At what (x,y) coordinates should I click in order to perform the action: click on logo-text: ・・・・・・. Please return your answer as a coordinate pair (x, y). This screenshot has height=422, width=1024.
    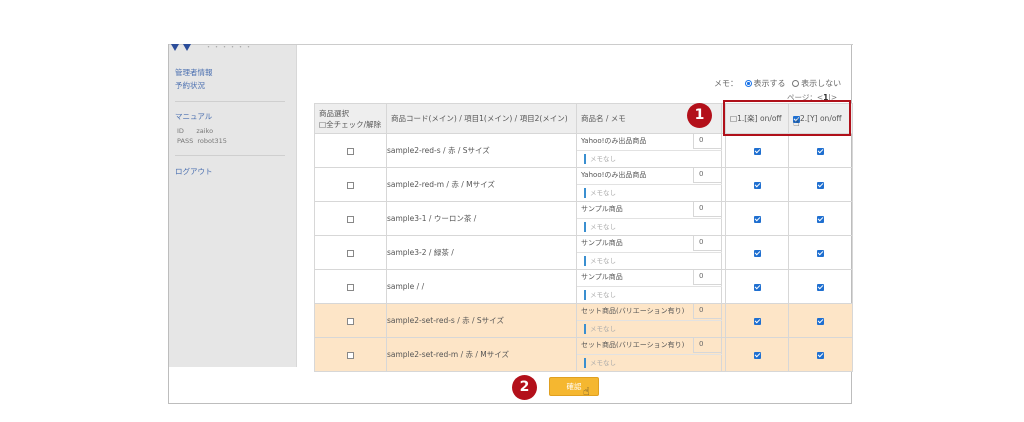
    Looking at the image, I should click on (229, 47).